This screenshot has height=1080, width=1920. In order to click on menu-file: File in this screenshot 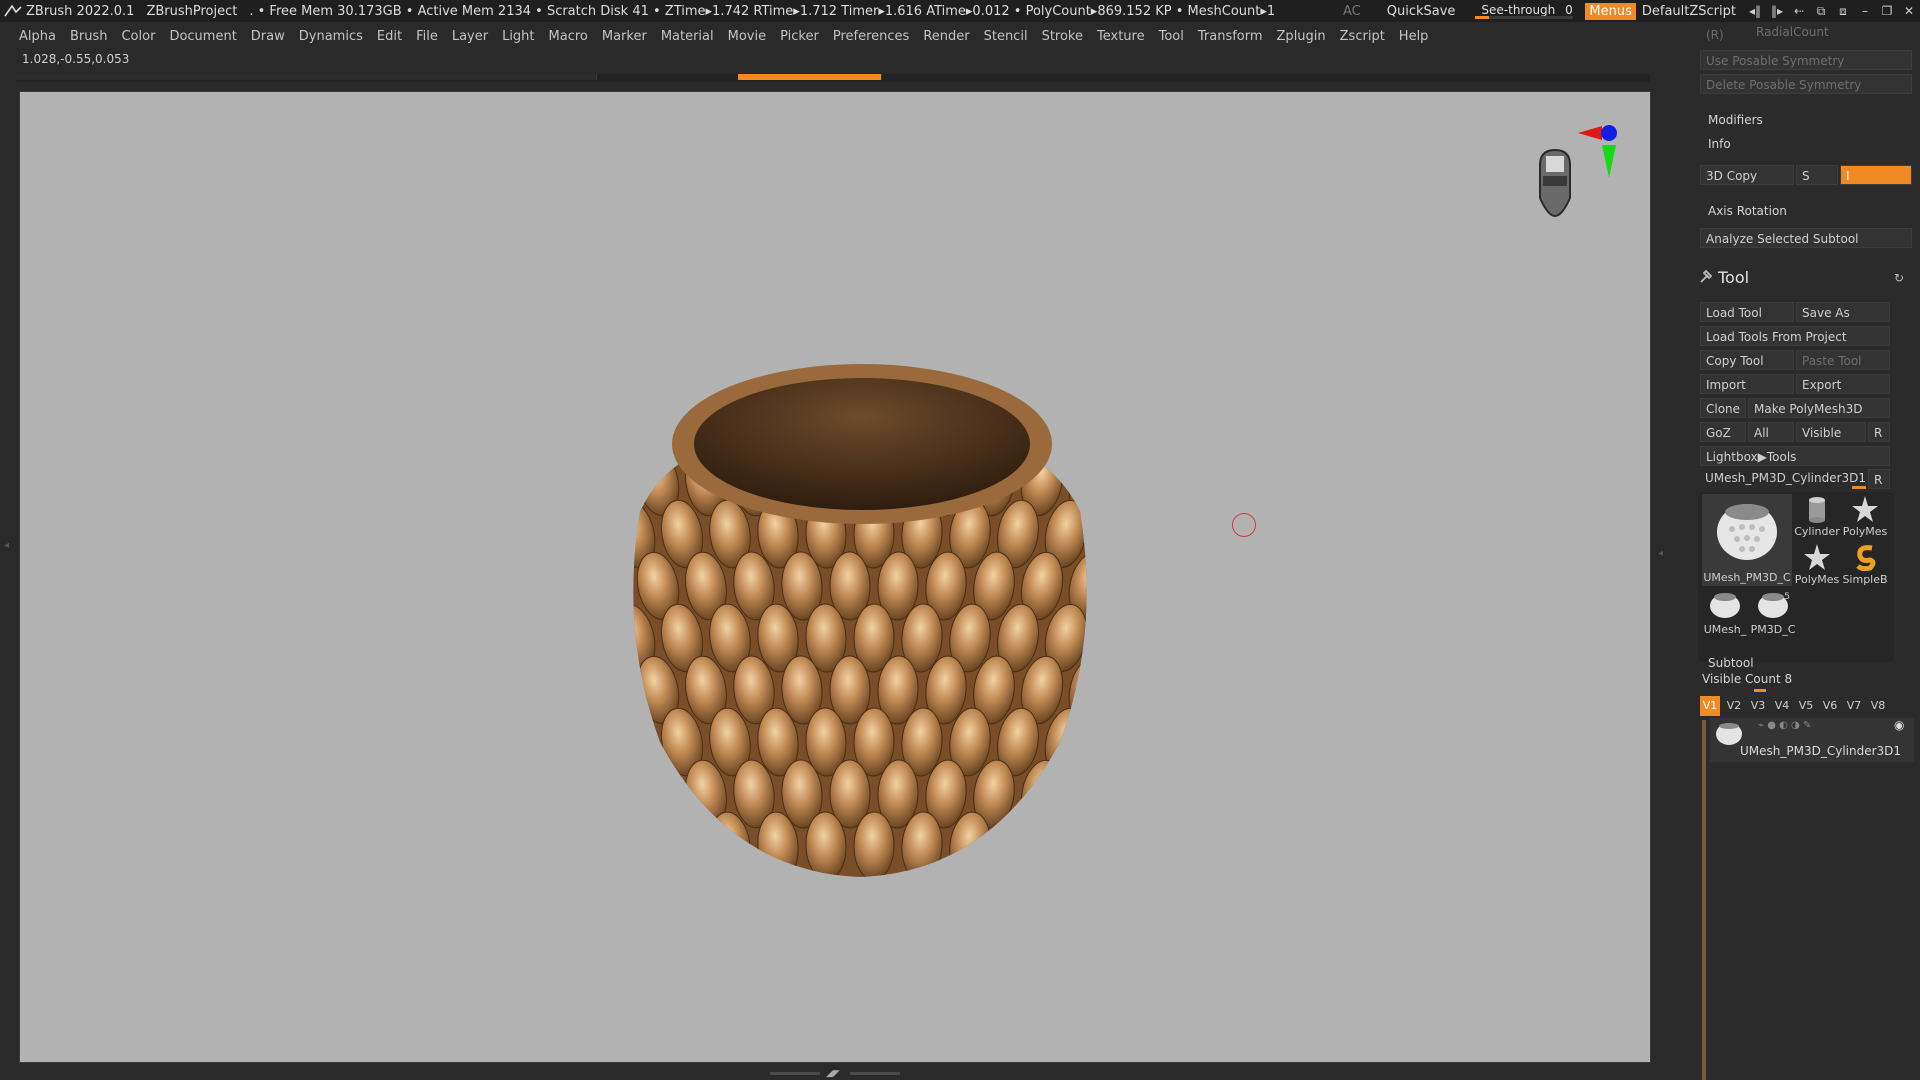, I will do `click(427, 36)`.